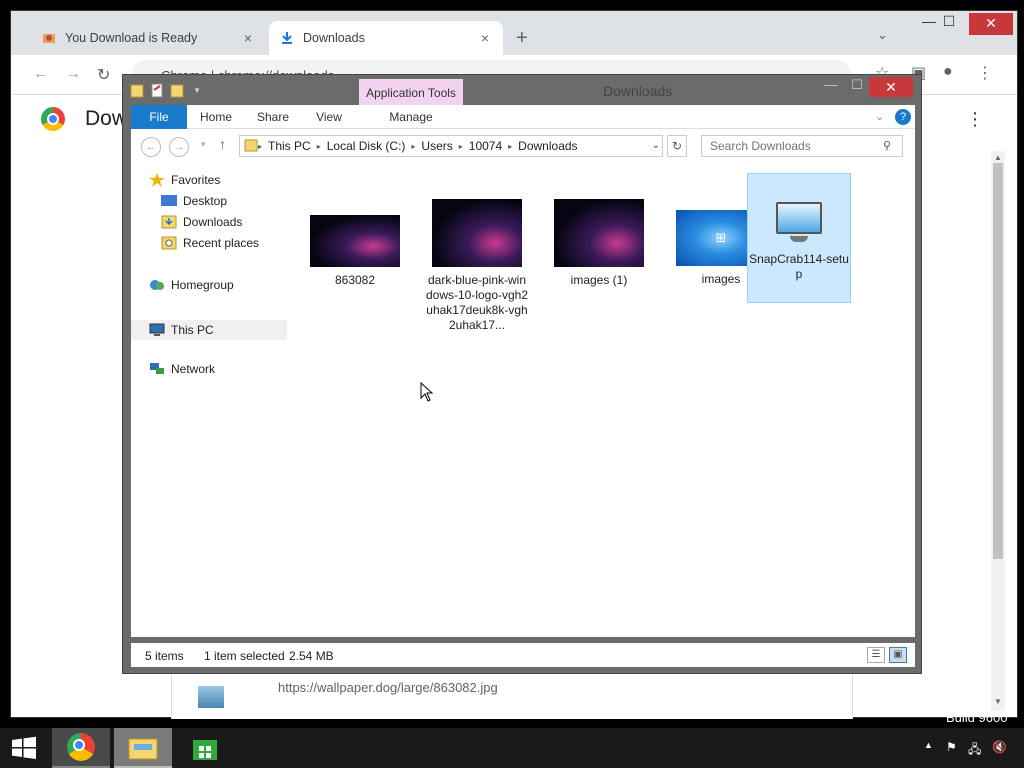 This screenshot has width=1024, height=768. I want to click on file-explorer-icon, so click(143, 749).